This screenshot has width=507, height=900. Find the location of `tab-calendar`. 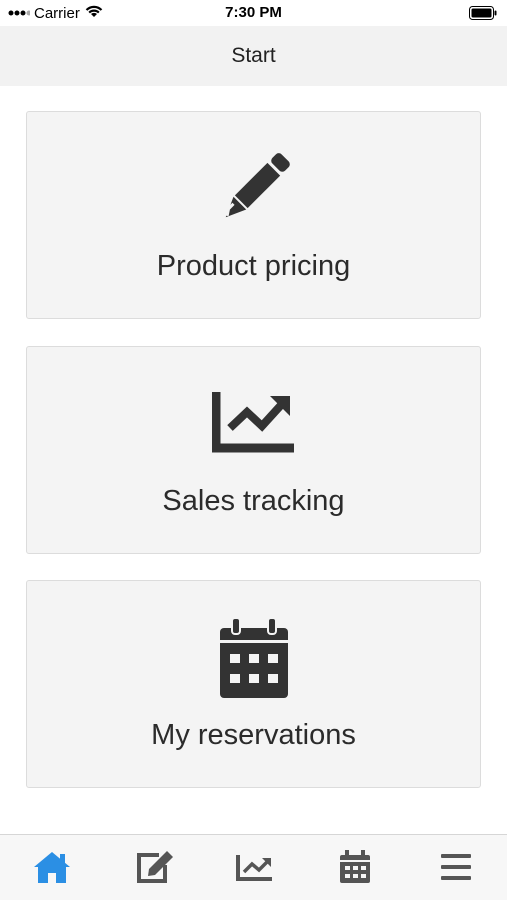

tab-calendar is located at coordinates (355, 869).